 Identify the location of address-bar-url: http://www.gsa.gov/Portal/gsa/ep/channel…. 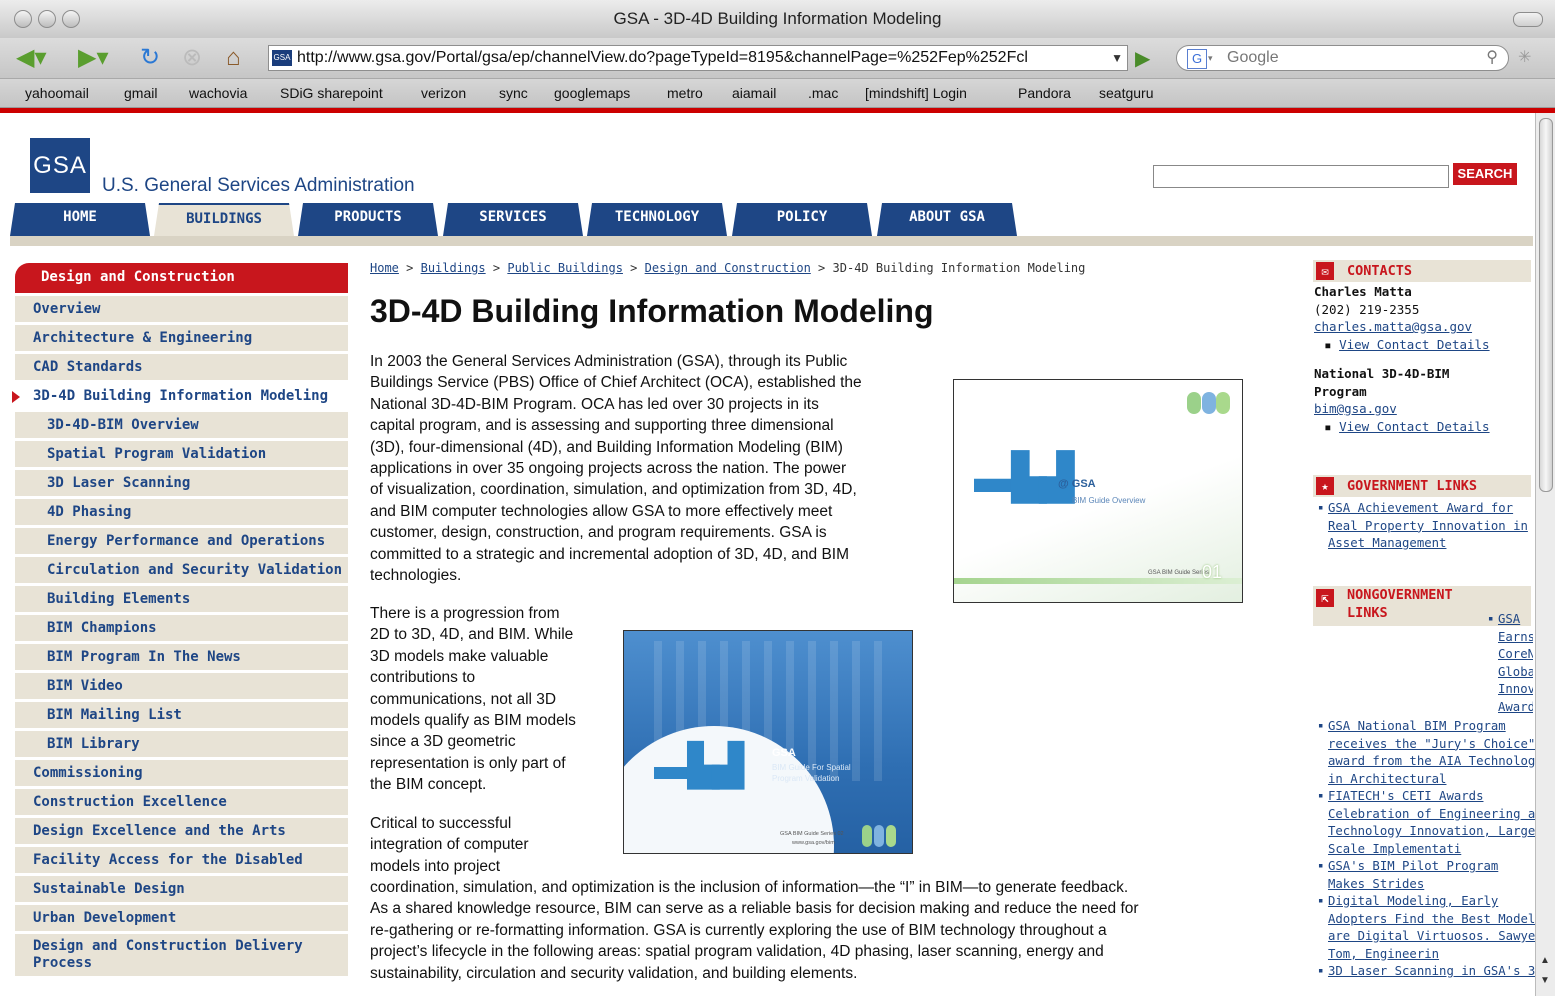
(662, 57).